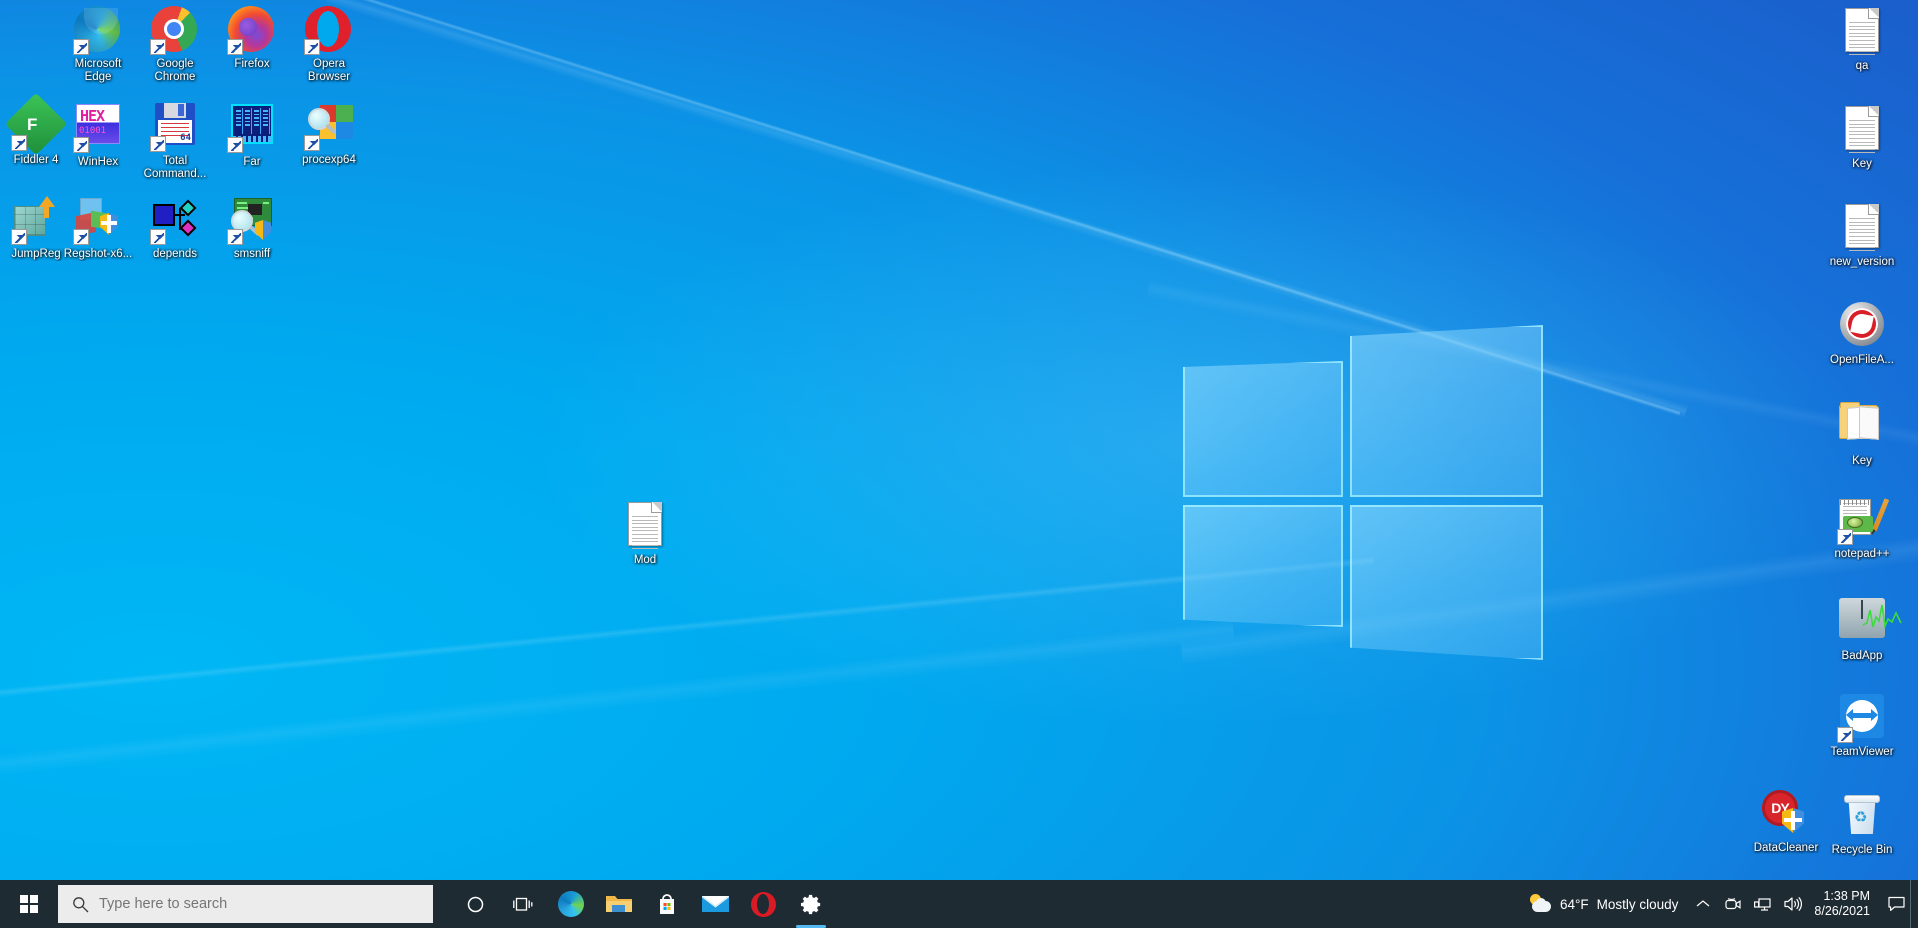 This screenshot has width=1918, height=928. What do you see at coordinates (1446, 582) in the screenshot?
I see `hero-pane-bottom-right` at bounding box center [1446, 582].